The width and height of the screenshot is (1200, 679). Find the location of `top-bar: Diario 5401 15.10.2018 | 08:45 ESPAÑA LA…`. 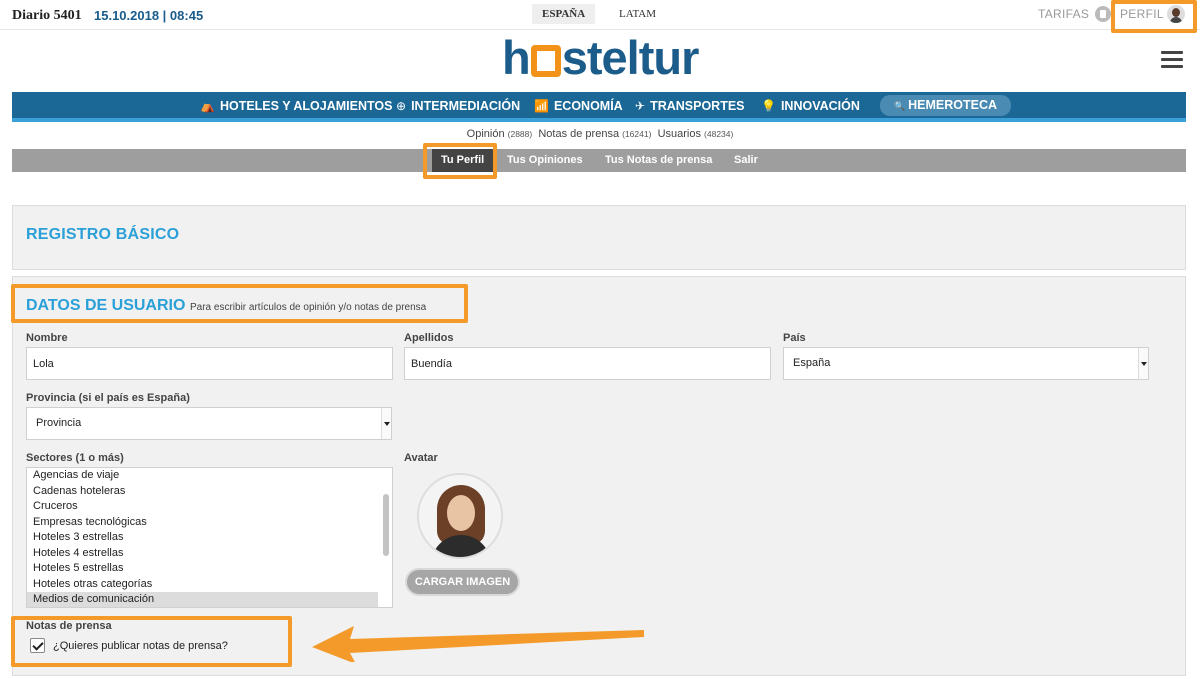

top-bar: Diario 5401 15.10.2018 | 08:45 ESPAÑA LA… is located at coordinates (600, 15).